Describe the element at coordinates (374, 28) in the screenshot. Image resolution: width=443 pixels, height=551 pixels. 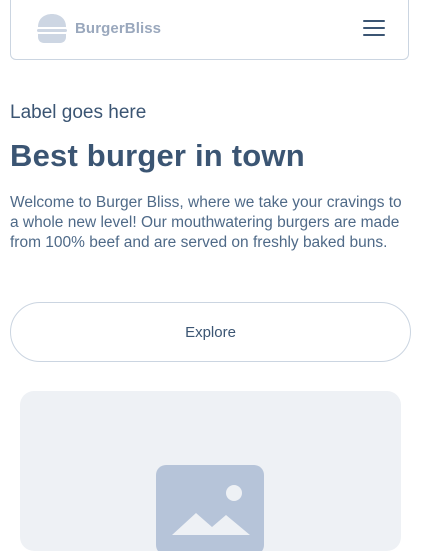
I see `hamburger-menu-icon` at that location.